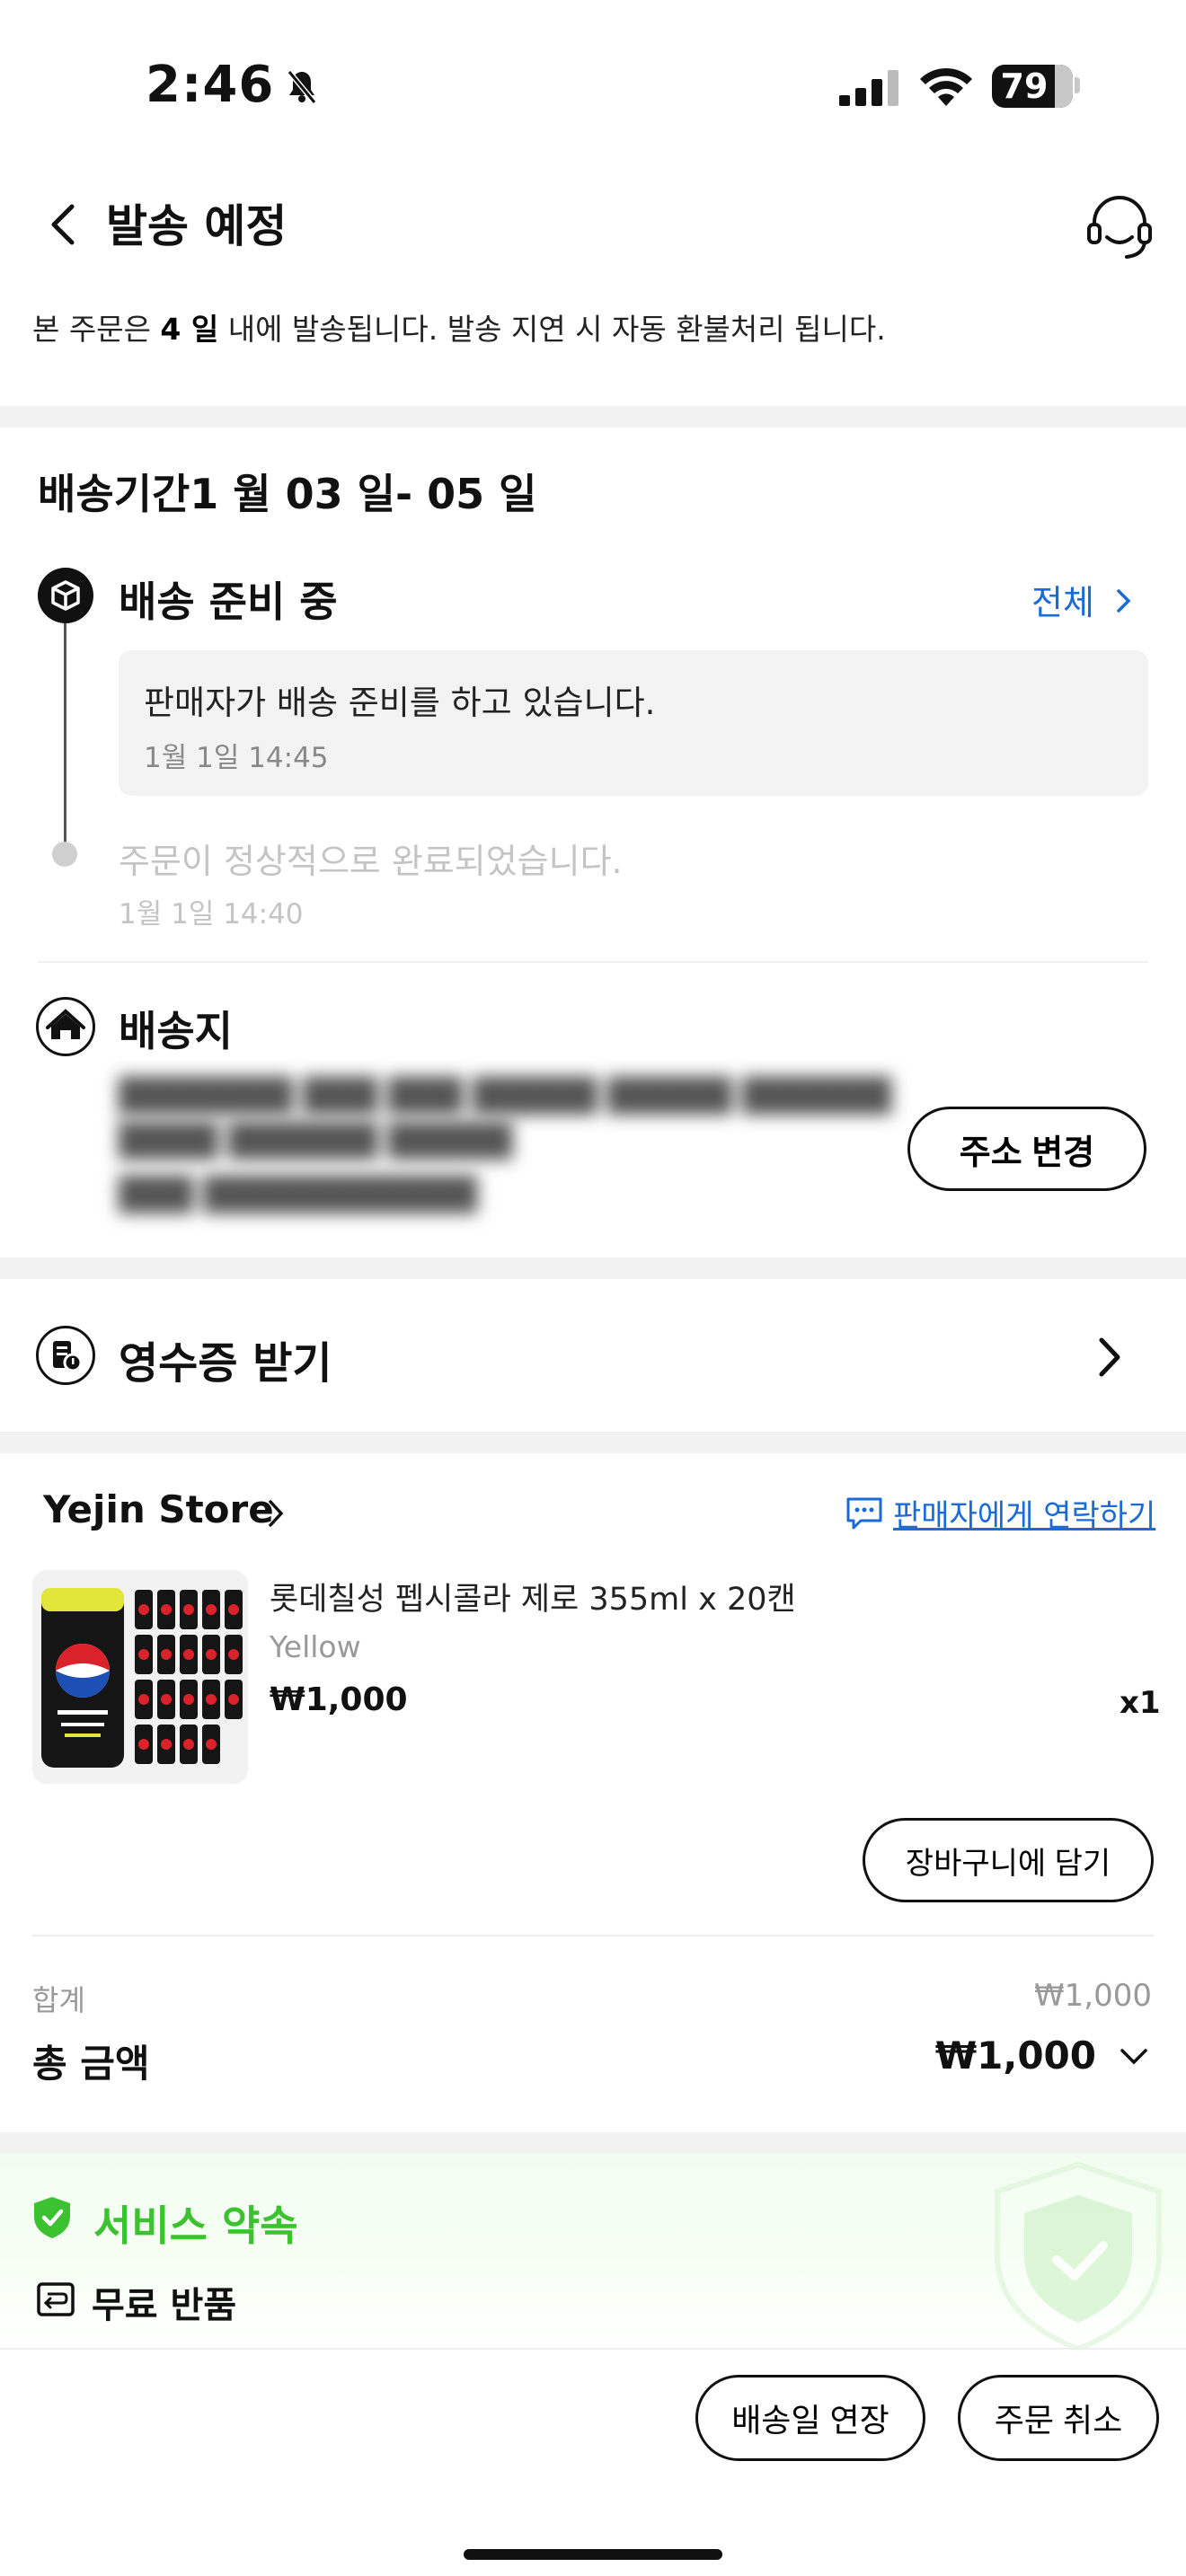 The height and width of the screenshot is (2576, 1186). What do you see at coordinates (158, 1509) in the screenshot?
I see `store-name: Yejin Store` at bounding box center [158, 1509].